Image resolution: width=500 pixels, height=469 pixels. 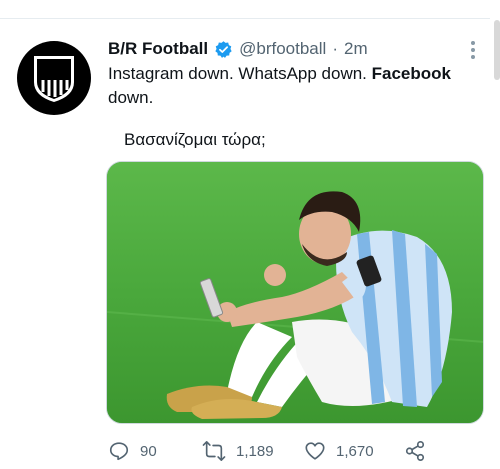 What do you see at coordinates (282, 49) in the screenshot?
I see `author-handle: @brfootball` at bounding box center [282, 49].